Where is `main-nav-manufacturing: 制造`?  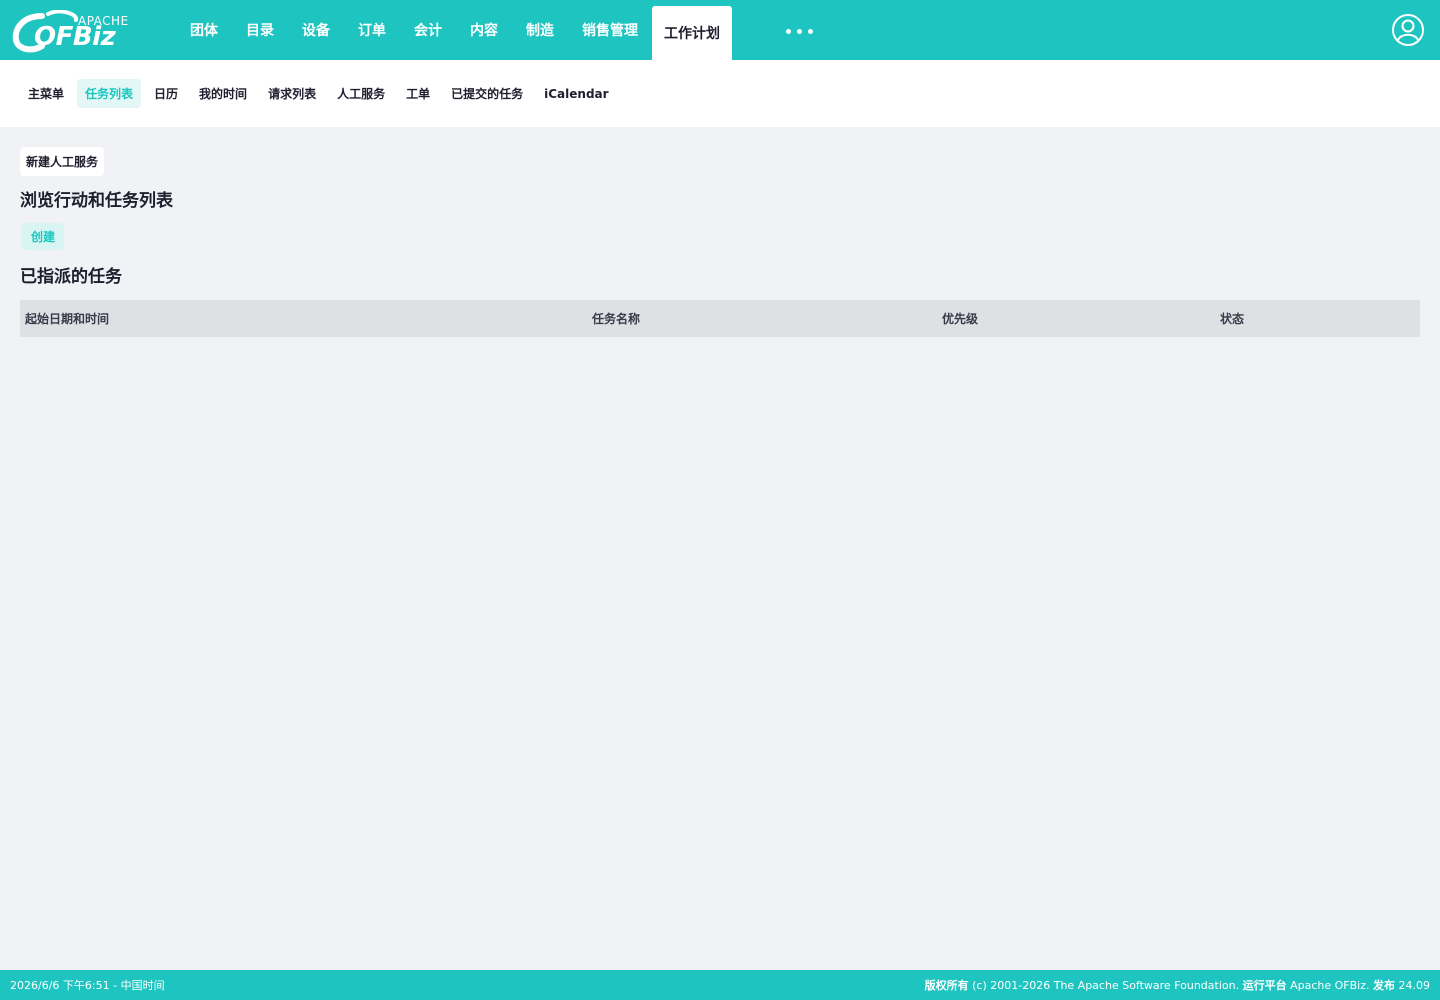 main-nav-manufacturing: 制造 is located at coordinates (540, 30).